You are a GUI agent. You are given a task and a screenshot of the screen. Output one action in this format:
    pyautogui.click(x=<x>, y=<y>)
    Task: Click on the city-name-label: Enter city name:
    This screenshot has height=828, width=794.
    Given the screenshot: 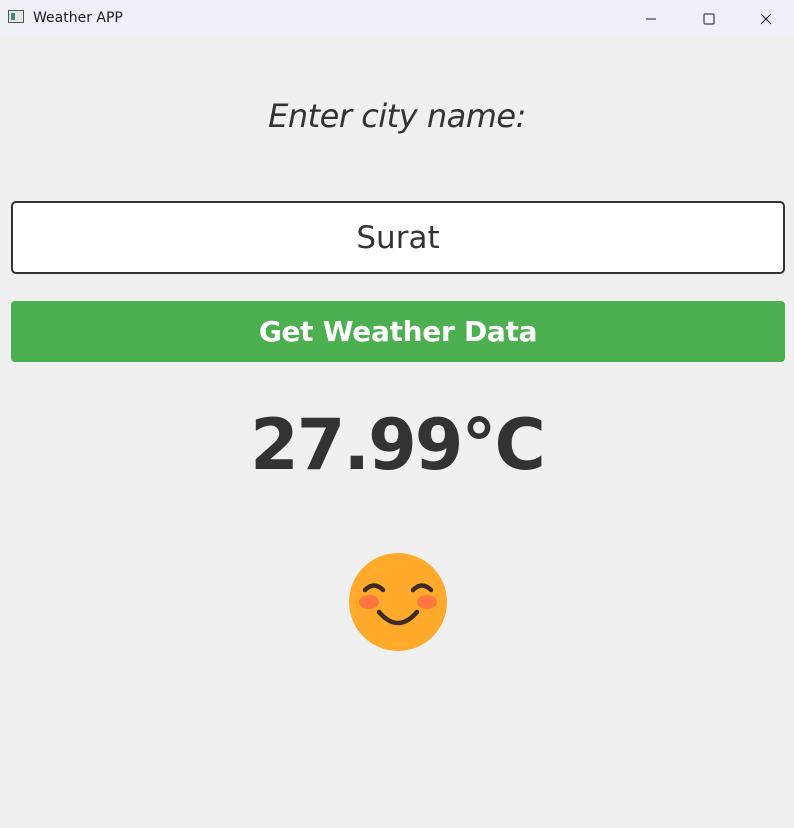 What is the action you would take?
    pyautogui.click(x=397, y=116)
    